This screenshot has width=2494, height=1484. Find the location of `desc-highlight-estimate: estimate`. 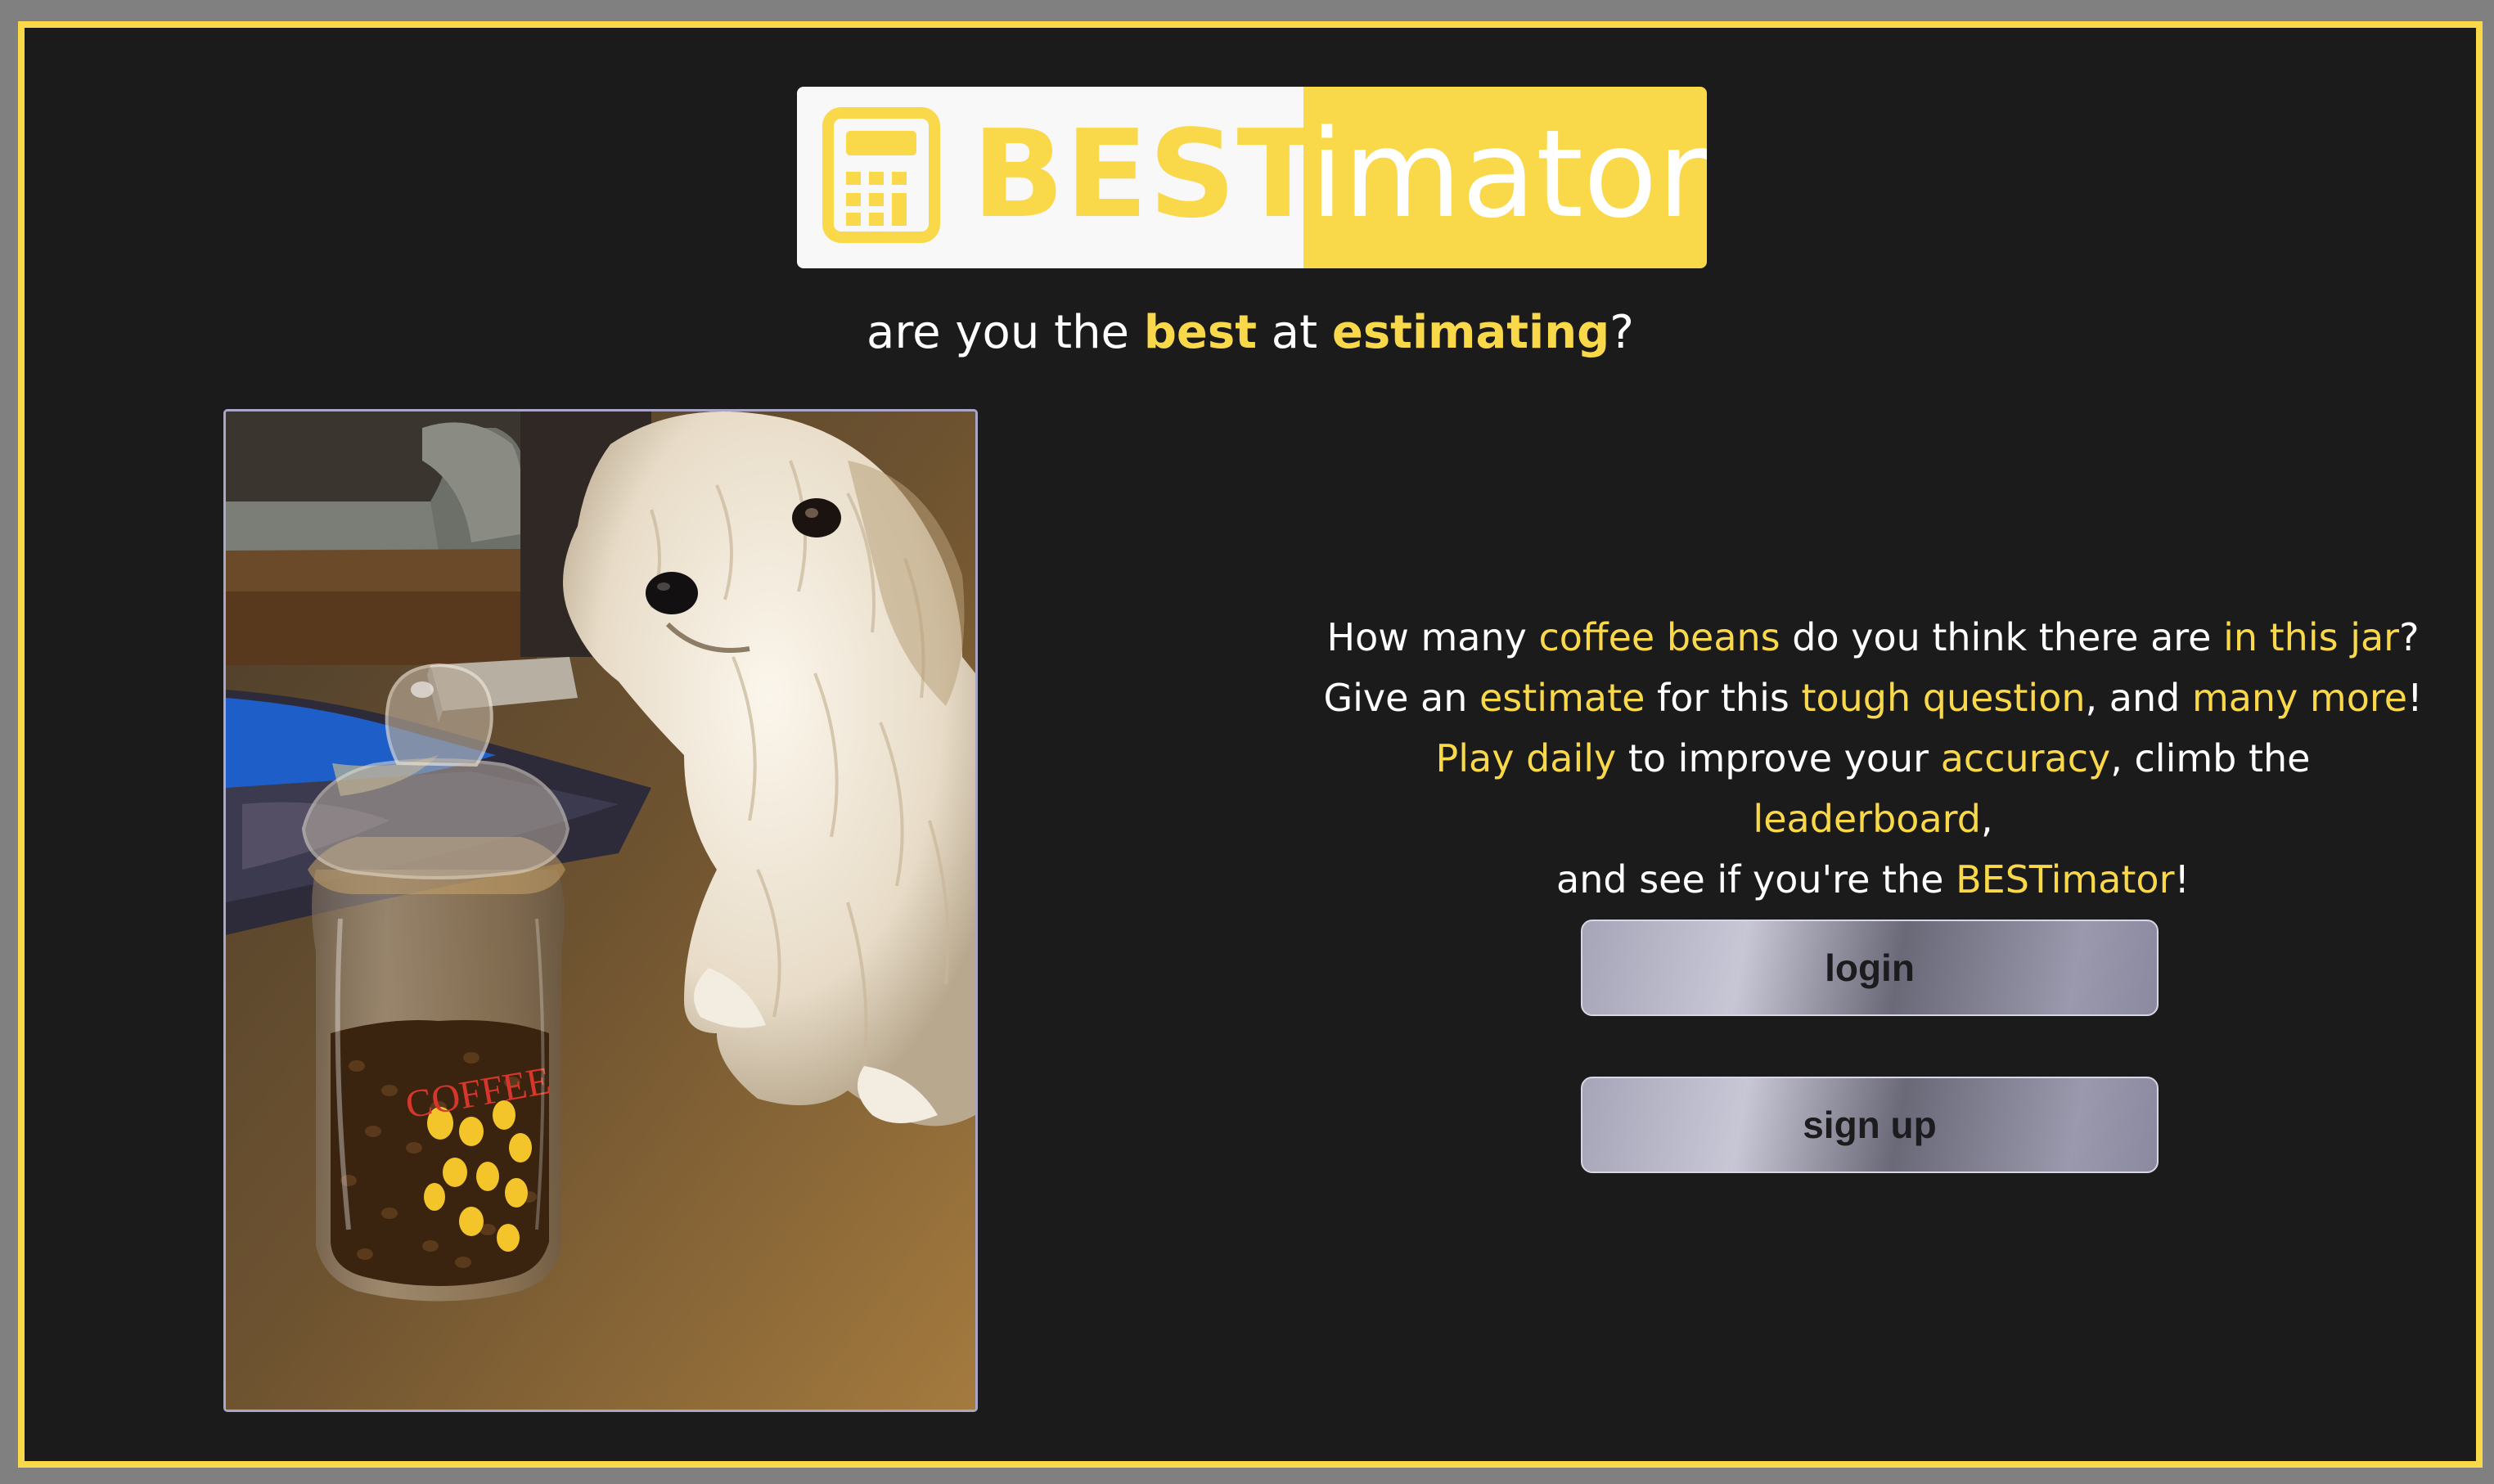

desc-highlight-estimate: estimate is located at coordinates (1562, 698).